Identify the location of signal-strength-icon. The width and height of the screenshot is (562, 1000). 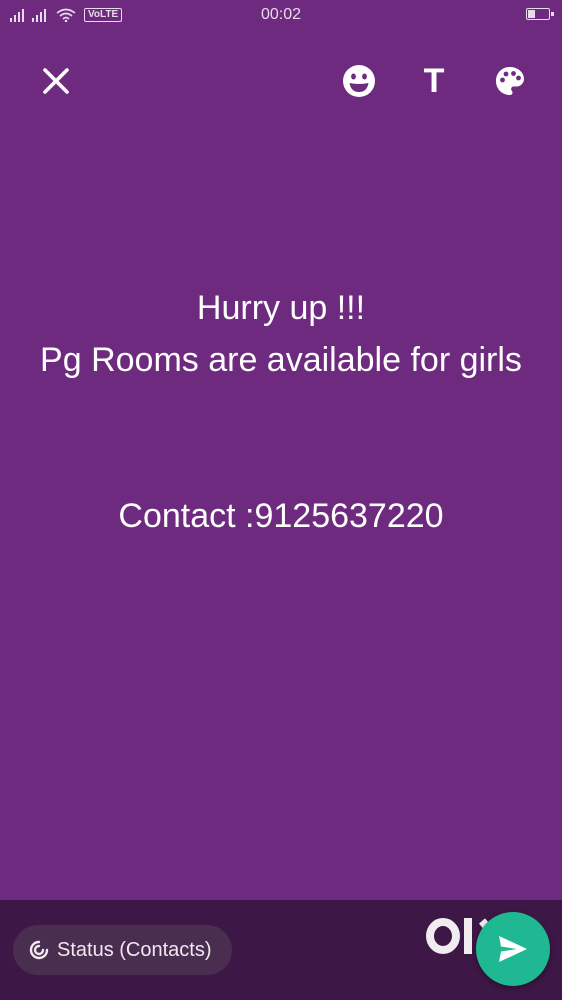
(17, 15).